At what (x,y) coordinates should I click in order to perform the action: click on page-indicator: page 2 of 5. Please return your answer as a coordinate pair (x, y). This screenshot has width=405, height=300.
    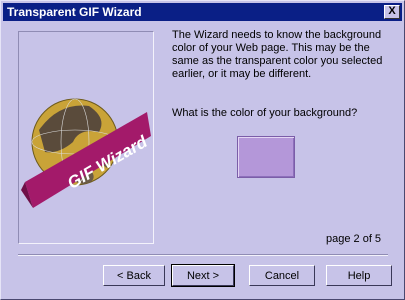
    Looking at the image, I should click on (354, 239).